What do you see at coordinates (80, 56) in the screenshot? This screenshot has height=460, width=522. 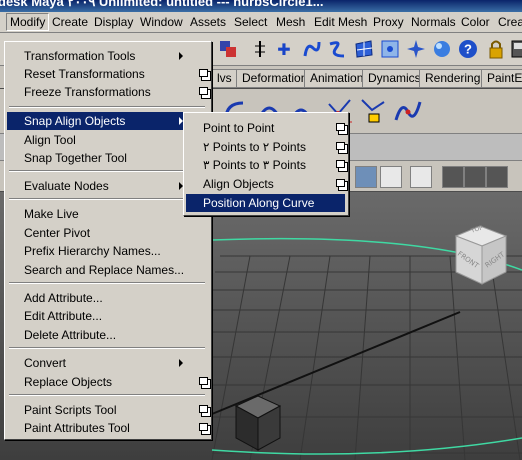 I see `menu-item-label: Transformation Tools` at bounding box center [80, 56].